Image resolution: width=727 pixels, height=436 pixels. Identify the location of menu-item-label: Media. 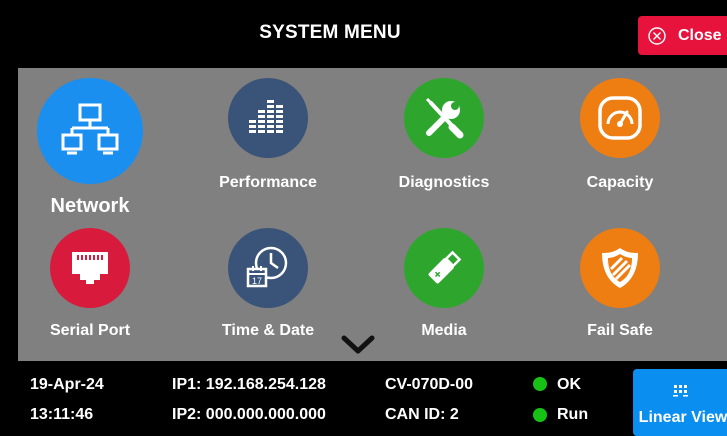
(444, 330).